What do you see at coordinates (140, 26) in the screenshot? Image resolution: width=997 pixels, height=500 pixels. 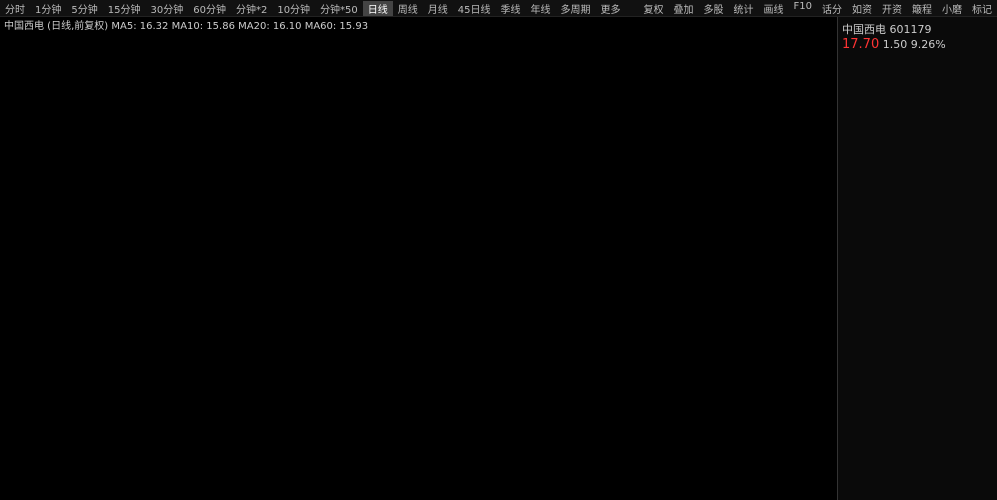 I see `ma5-label: MA5: 16.32` at bounding box center [140, 26].